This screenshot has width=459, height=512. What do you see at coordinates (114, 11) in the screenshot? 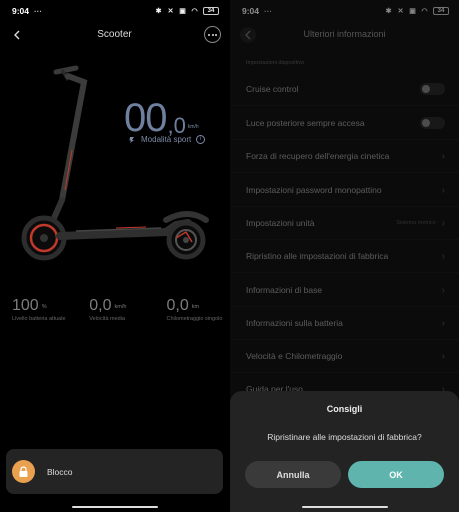
I see `status-bar: 9:04 ··· ✱ ✕ ▣ ◠ 34` at bounding box center [114, 11].